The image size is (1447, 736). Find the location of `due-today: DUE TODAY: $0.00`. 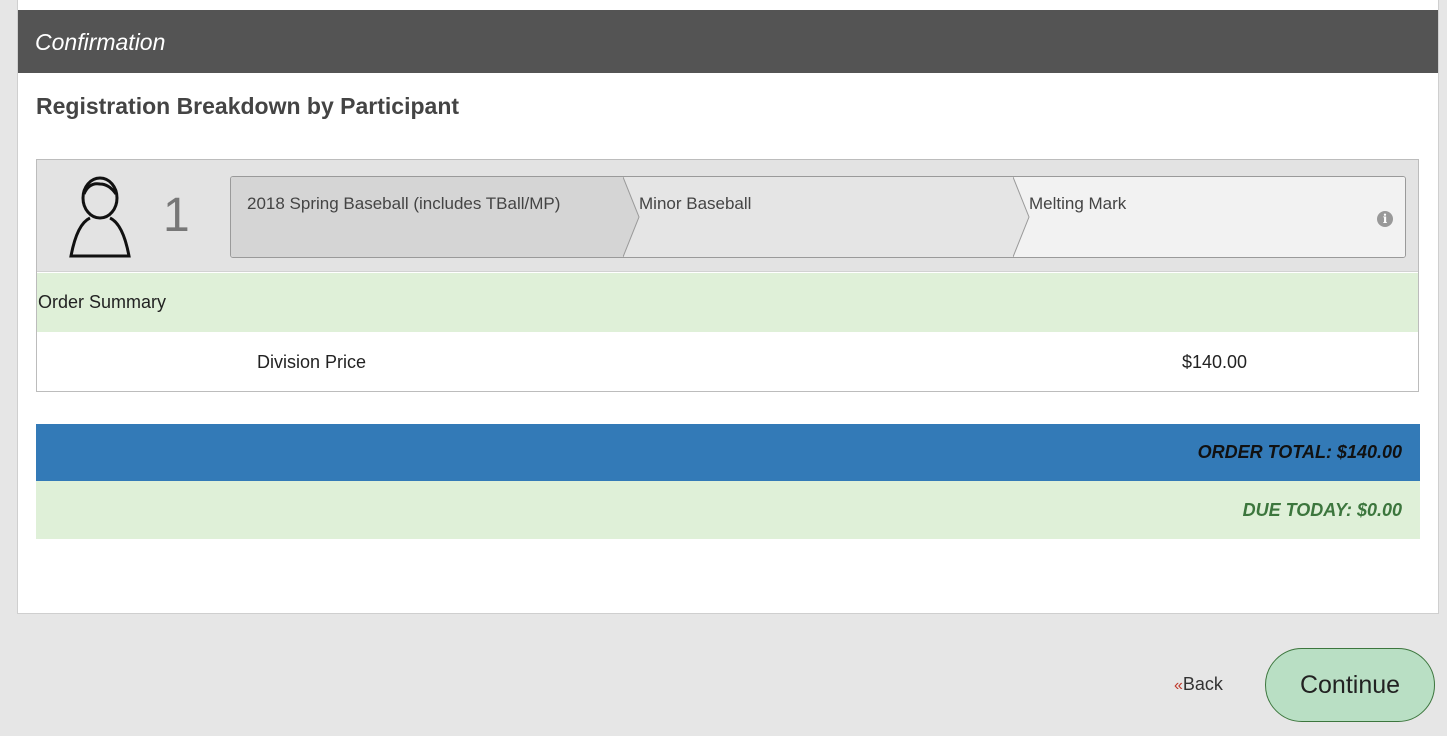

due-today: DUE TODAY: $0.00 is located at coordinates (728, 510).